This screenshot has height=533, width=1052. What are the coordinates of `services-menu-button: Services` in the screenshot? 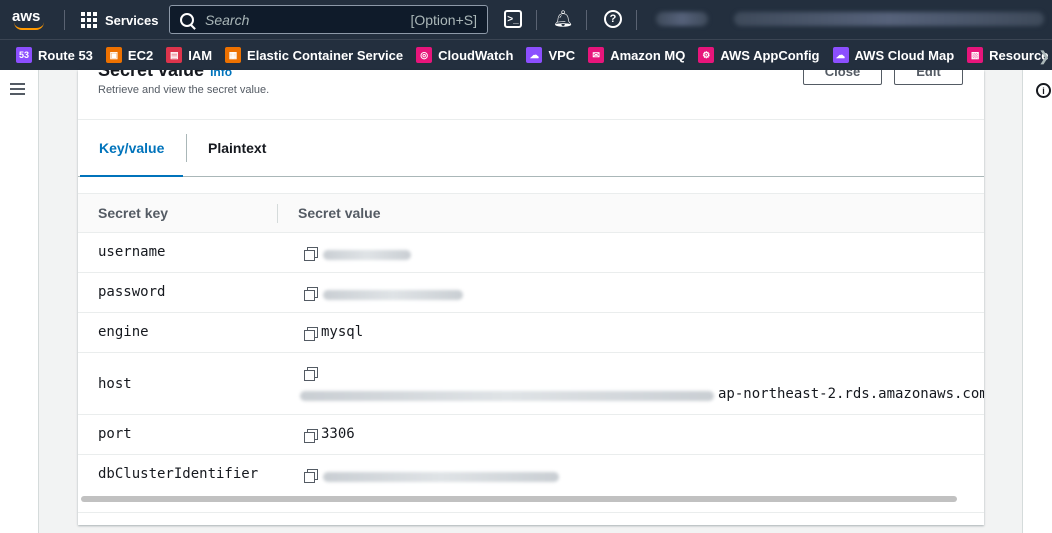 It's located at (120, 20).